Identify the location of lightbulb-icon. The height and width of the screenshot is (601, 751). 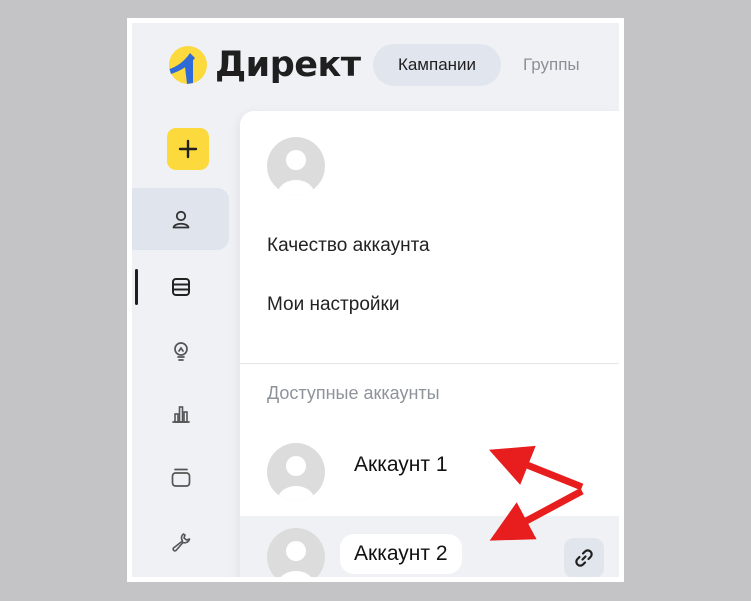
(180, 351).